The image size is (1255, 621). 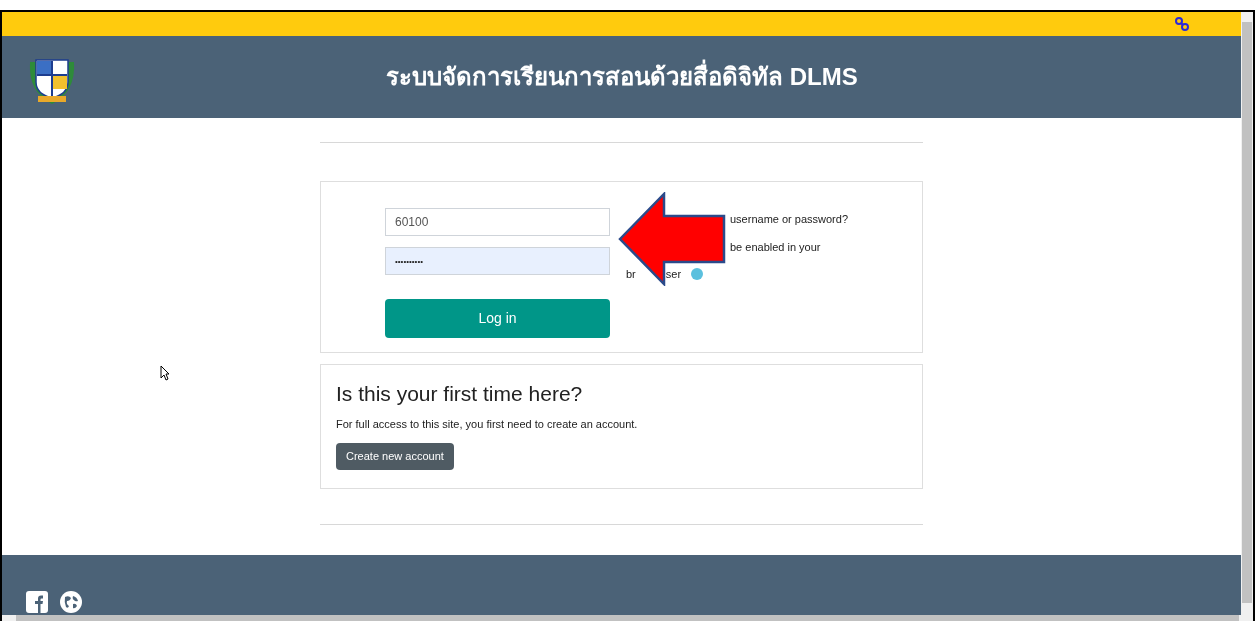 What do you see at coordinates (165, 373) in the screenshot?
I see `mouse-cursor-icon` at bounding box center [165, 373].